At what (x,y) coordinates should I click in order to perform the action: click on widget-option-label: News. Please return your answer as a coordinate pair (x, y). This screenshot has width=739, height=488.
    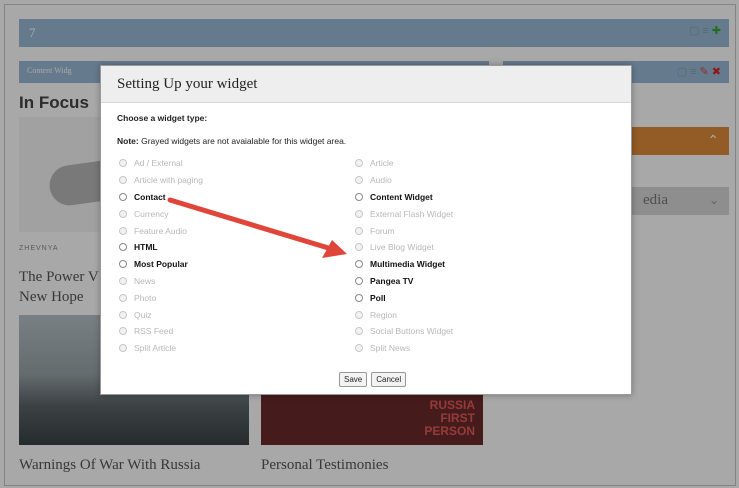
    Looking at the image, I should click on (145, 280).